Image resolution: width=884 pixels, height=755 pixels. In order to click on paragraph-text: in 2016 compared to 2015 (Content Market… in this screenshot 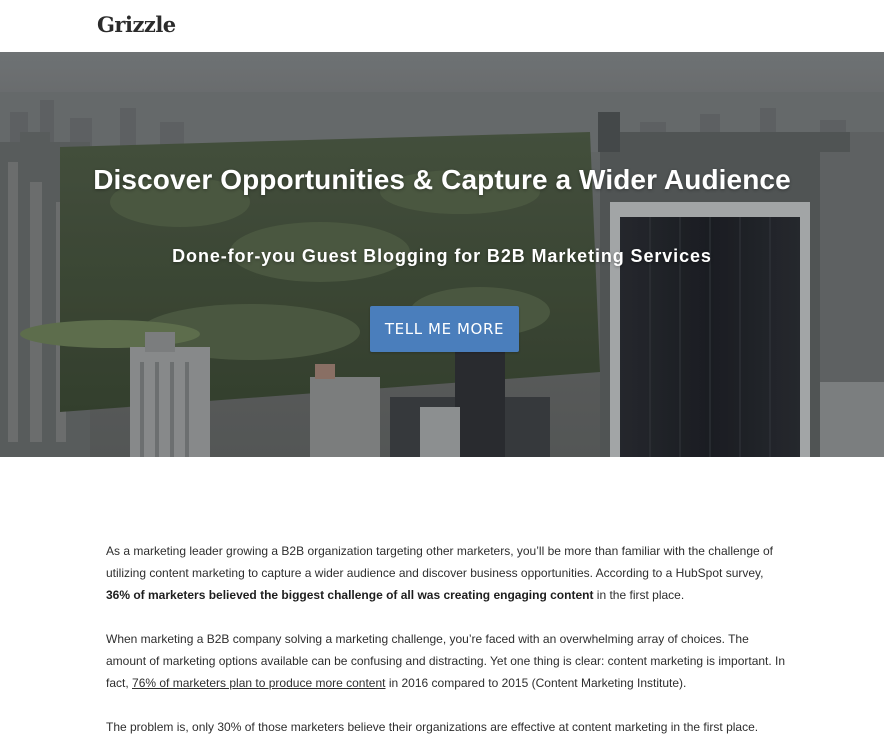, I will do `click(536, 683)`.